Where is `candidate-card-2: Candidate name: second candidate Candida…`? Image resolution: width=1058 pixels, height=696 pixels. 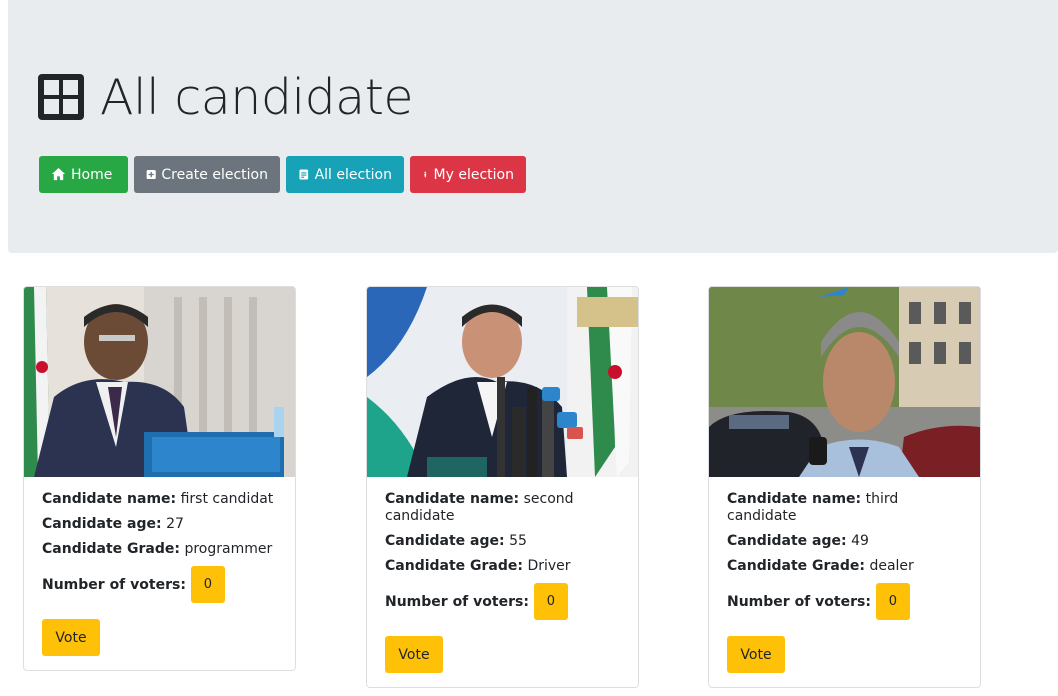 candidate-card-2: Candidate name: second candidate Candida… is located at coordinates (502, 487).